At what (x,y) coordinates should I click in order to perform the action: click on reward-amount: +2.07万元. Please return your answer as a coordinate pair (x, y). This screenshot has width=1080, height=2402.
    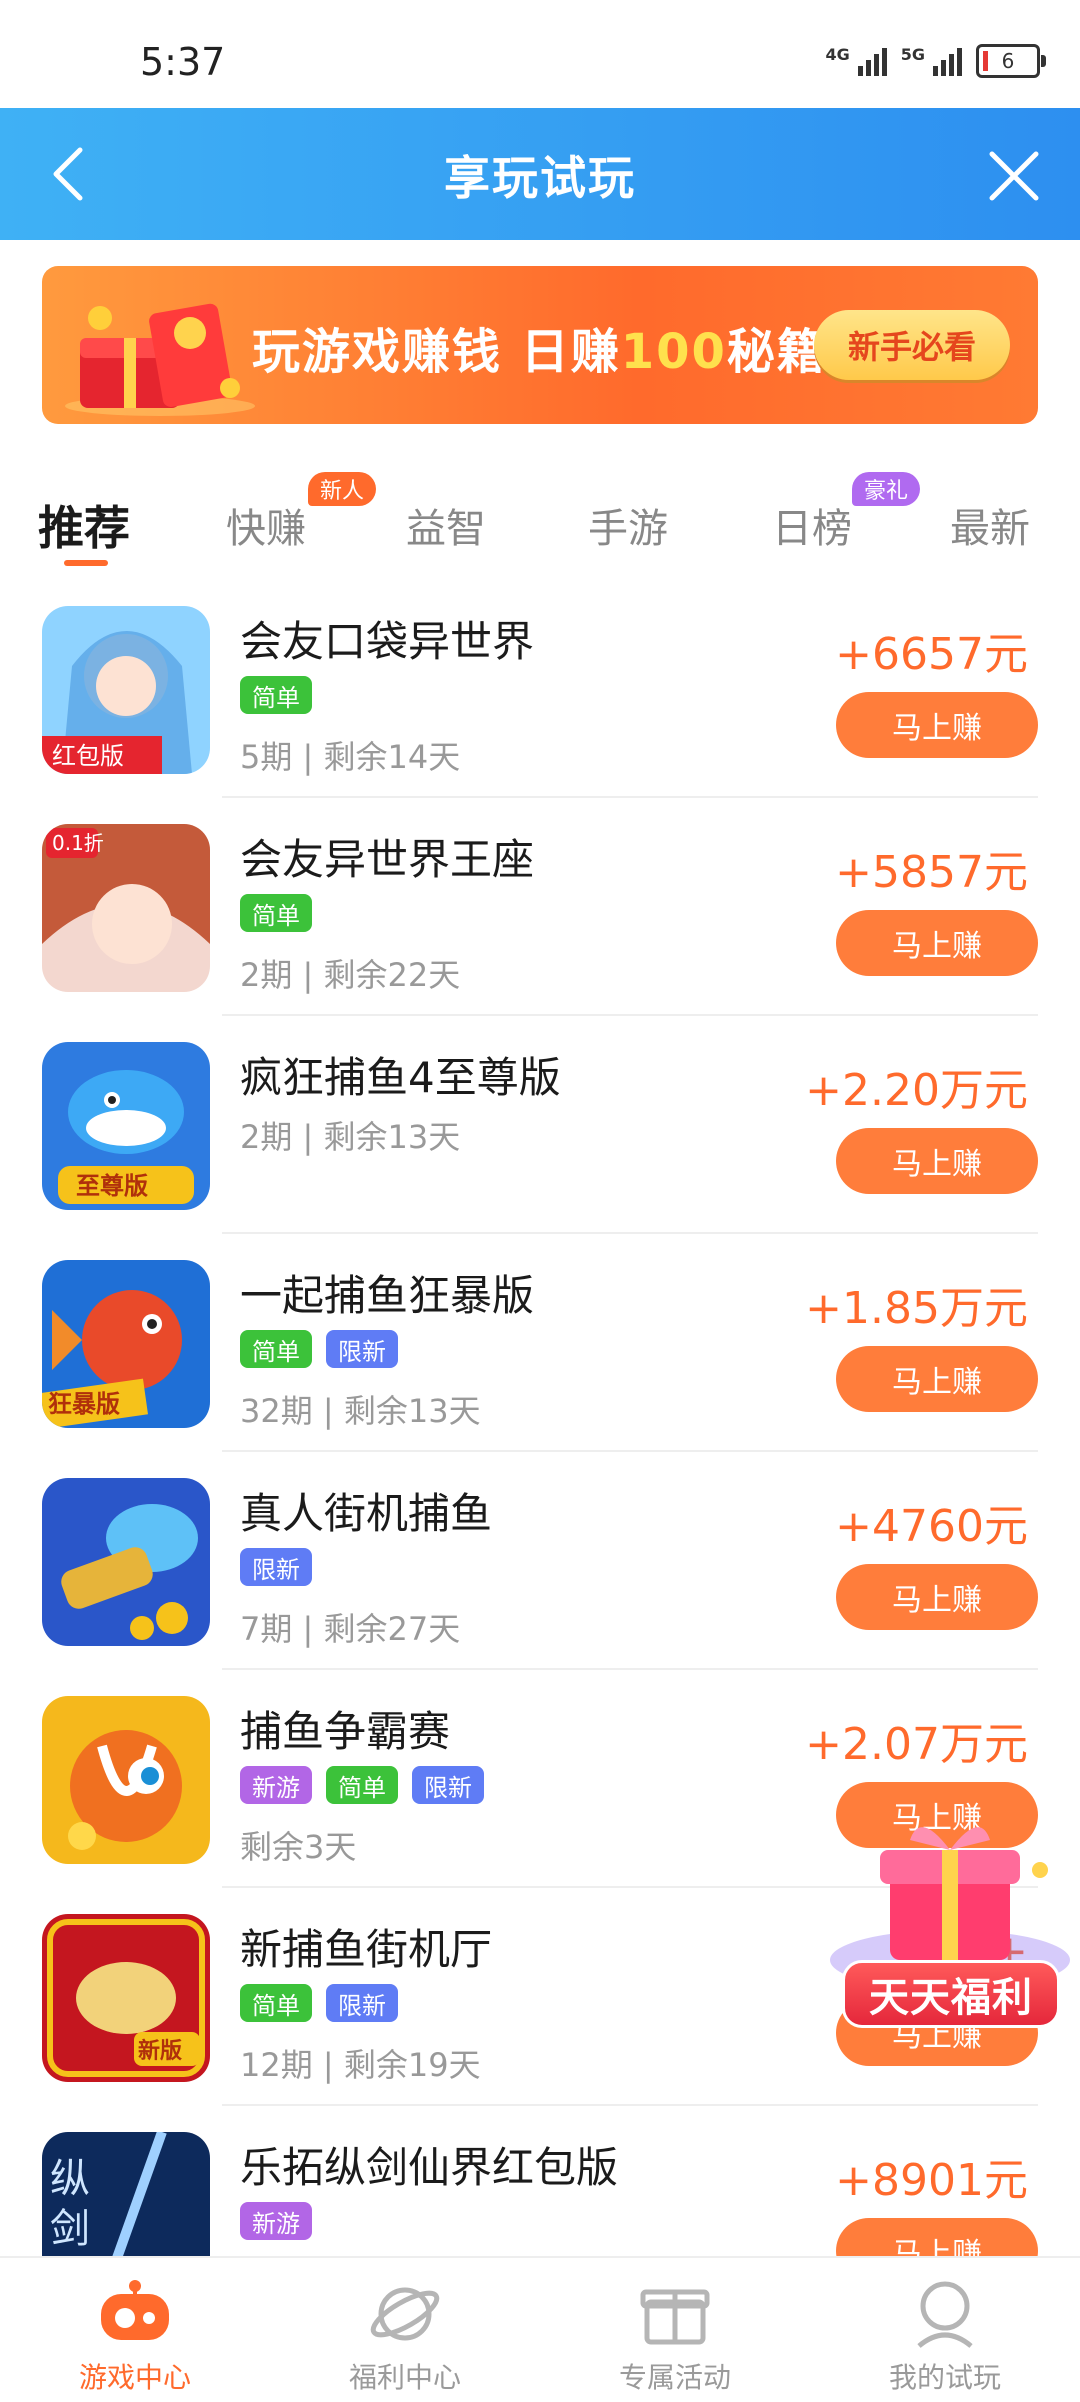
    Looking at the image, I should click on (916, 1744).